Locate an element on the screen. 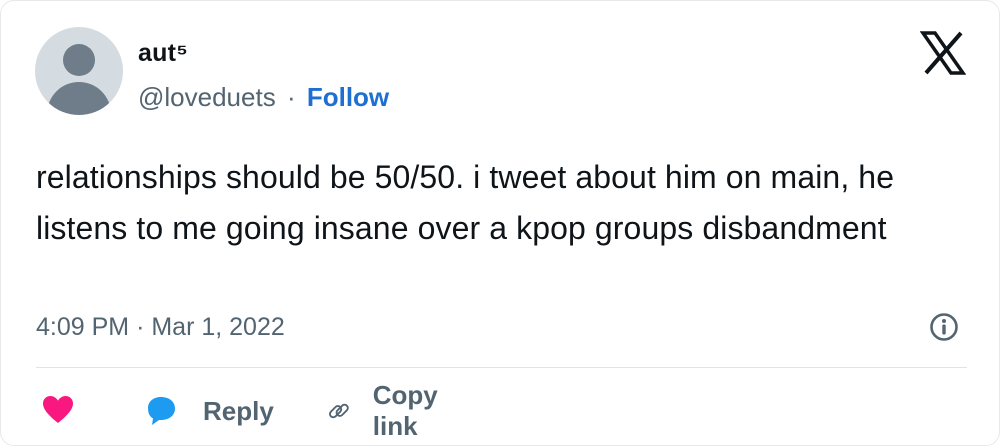  tweet-date: Mar 1, 2022 is located at coordinates (218, 327).